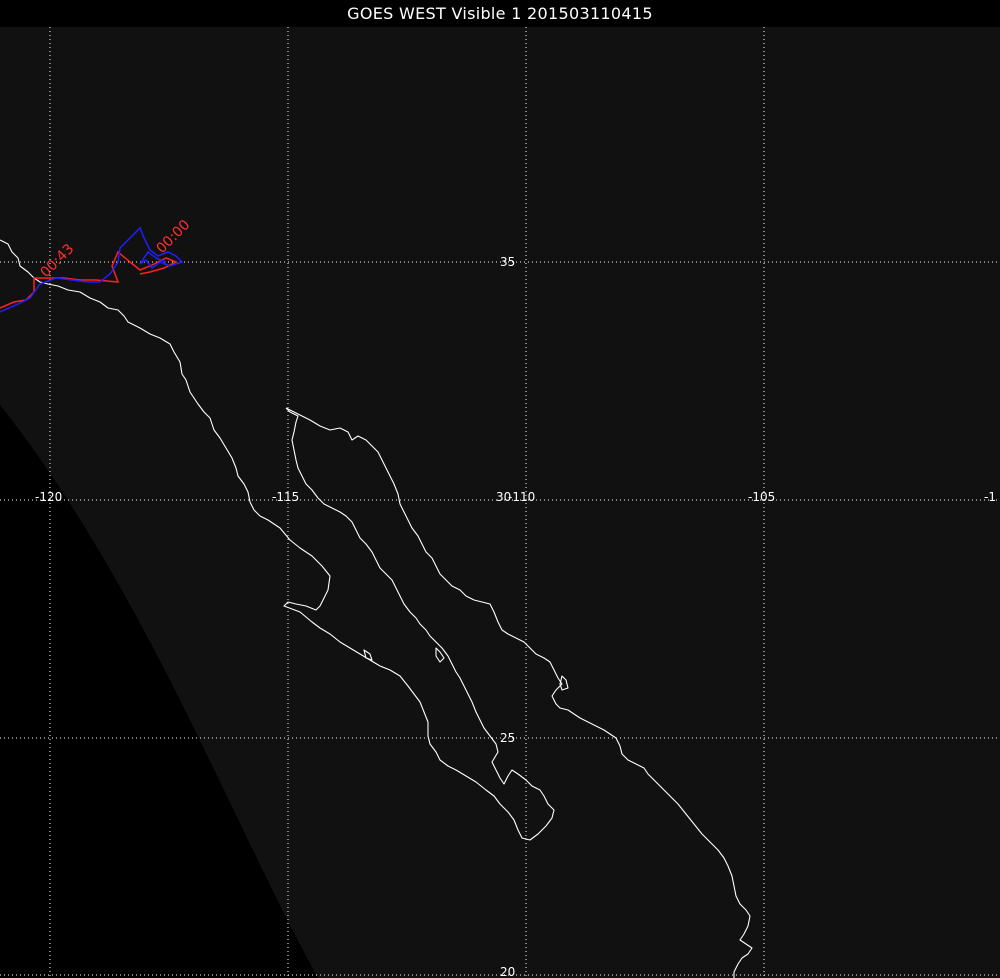  What do you see at coordinates (761, 497) in the screenshot?
I see `lon-label-105: -105` at bounding box center [761, 497].